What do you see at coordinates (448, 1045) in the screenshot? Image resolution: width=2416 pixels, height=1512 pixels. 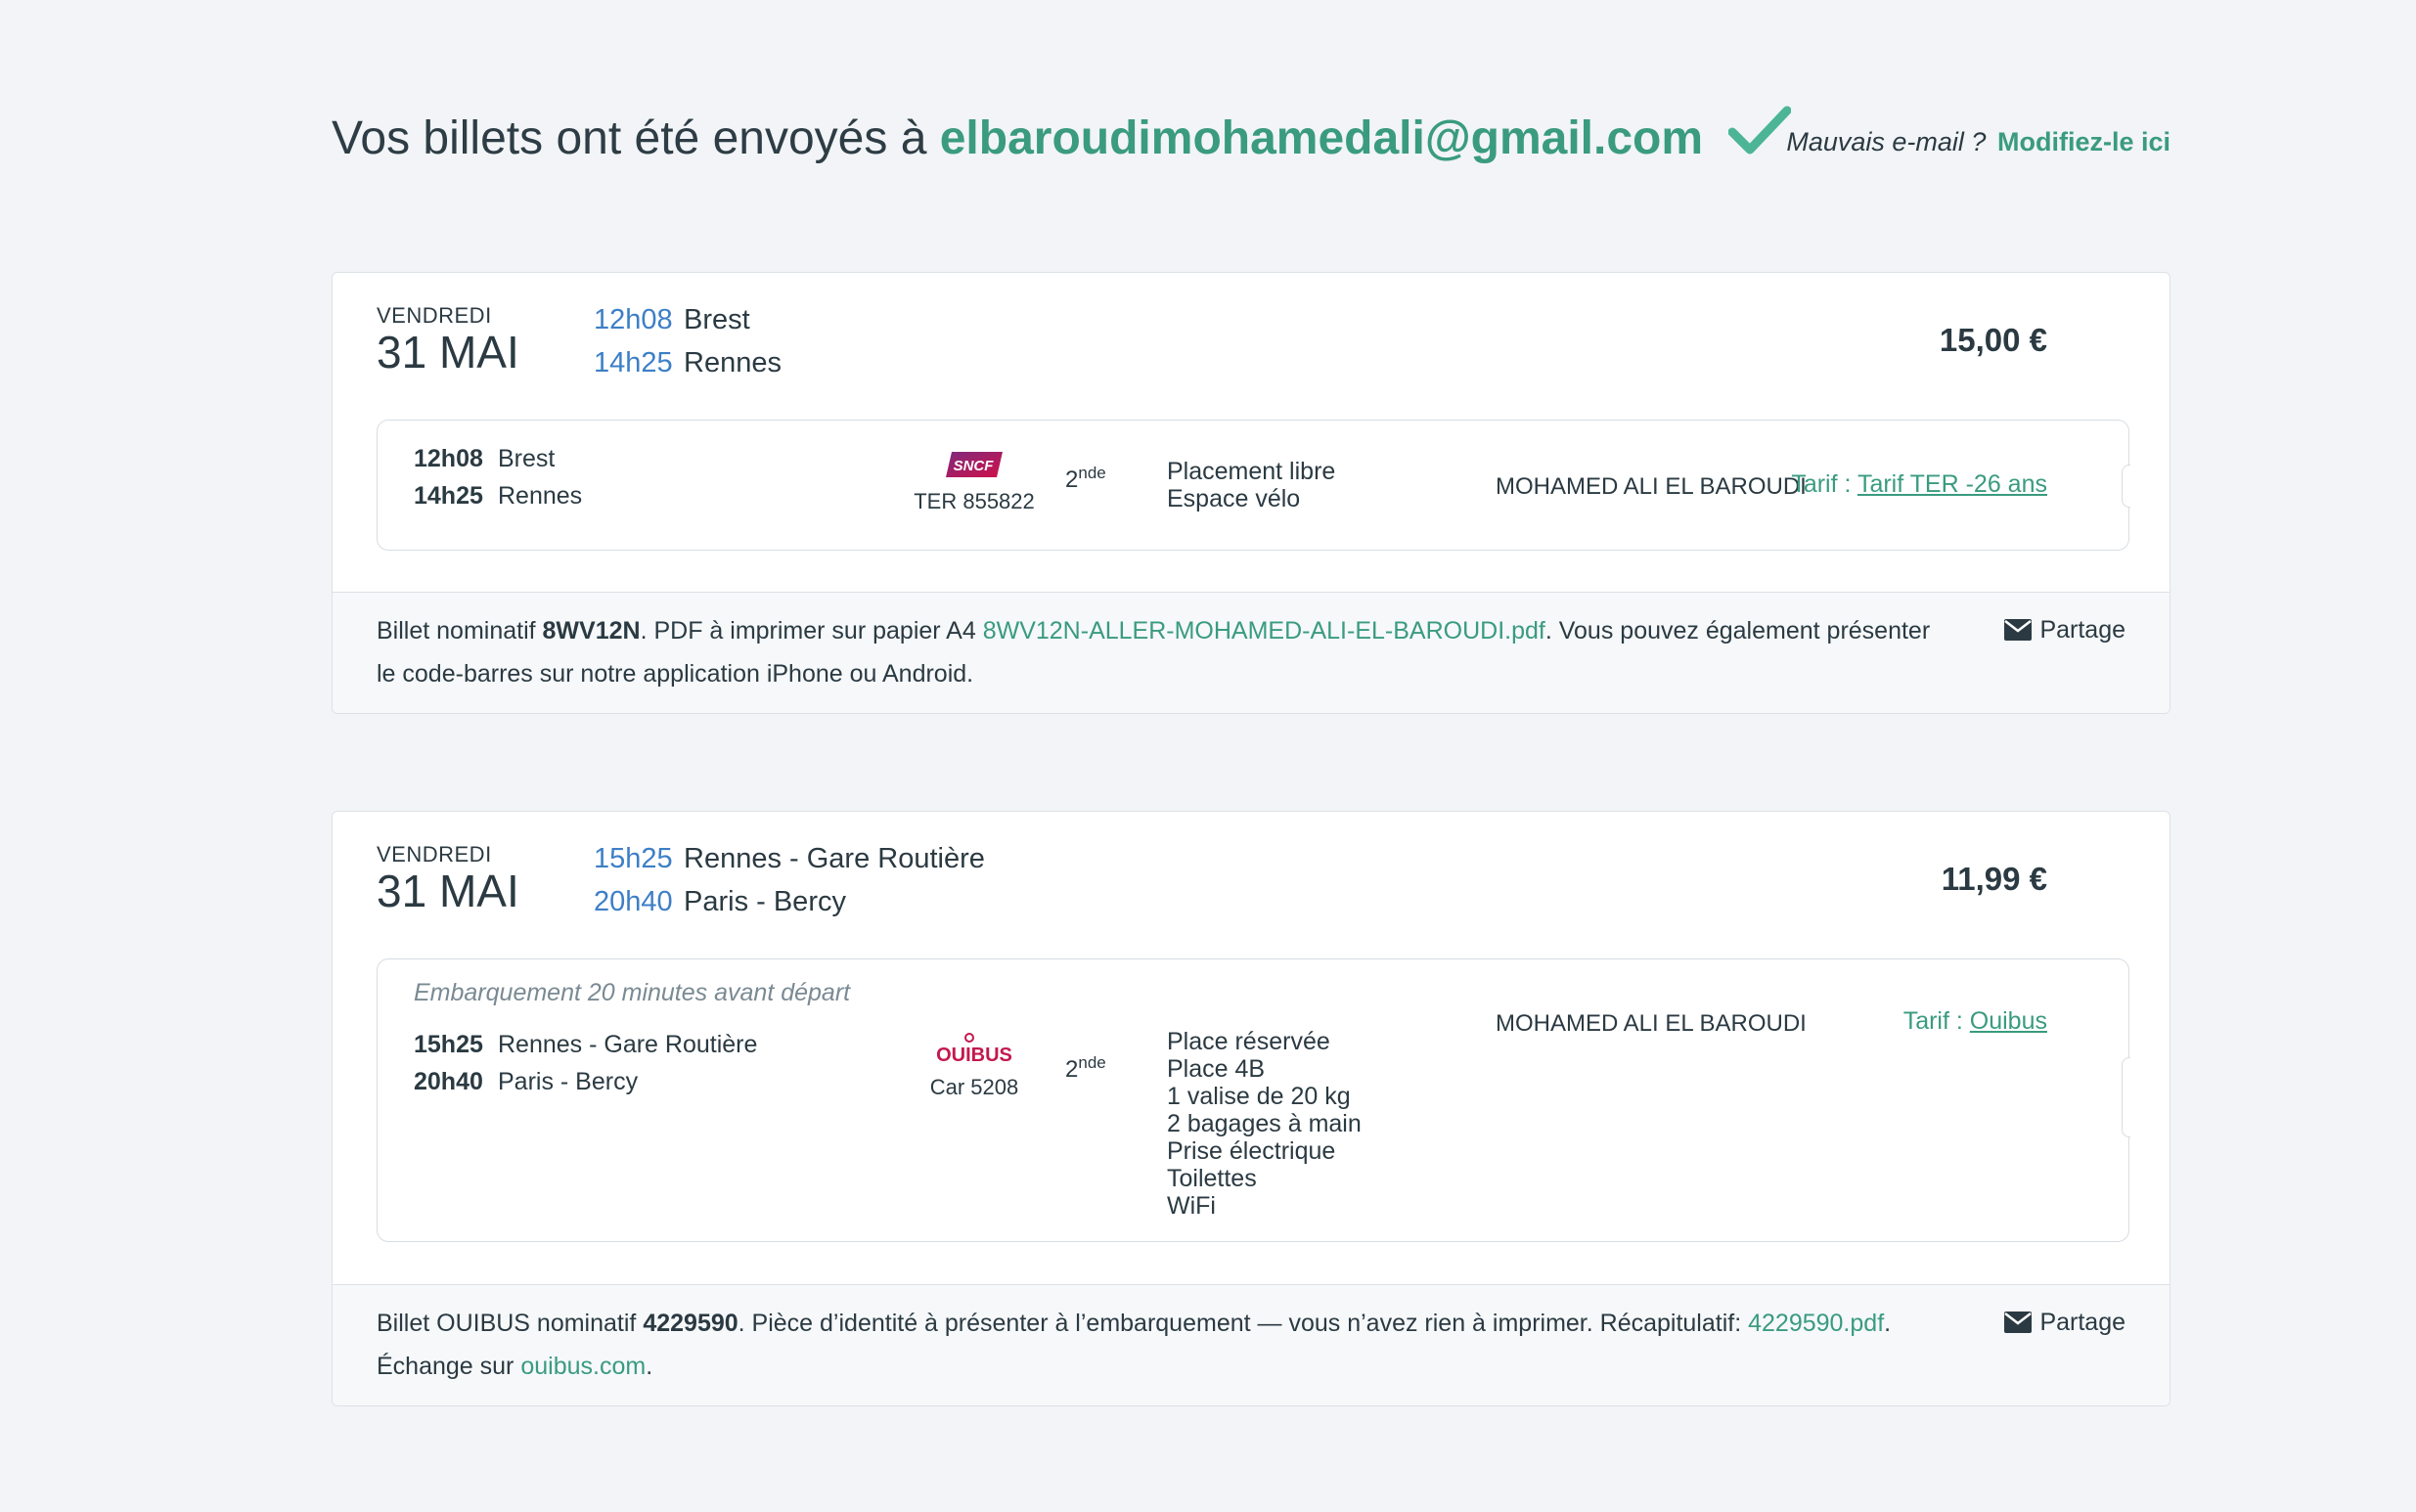 I see `segment-departure-time: 15h25` at bounding box center [448, 1045].